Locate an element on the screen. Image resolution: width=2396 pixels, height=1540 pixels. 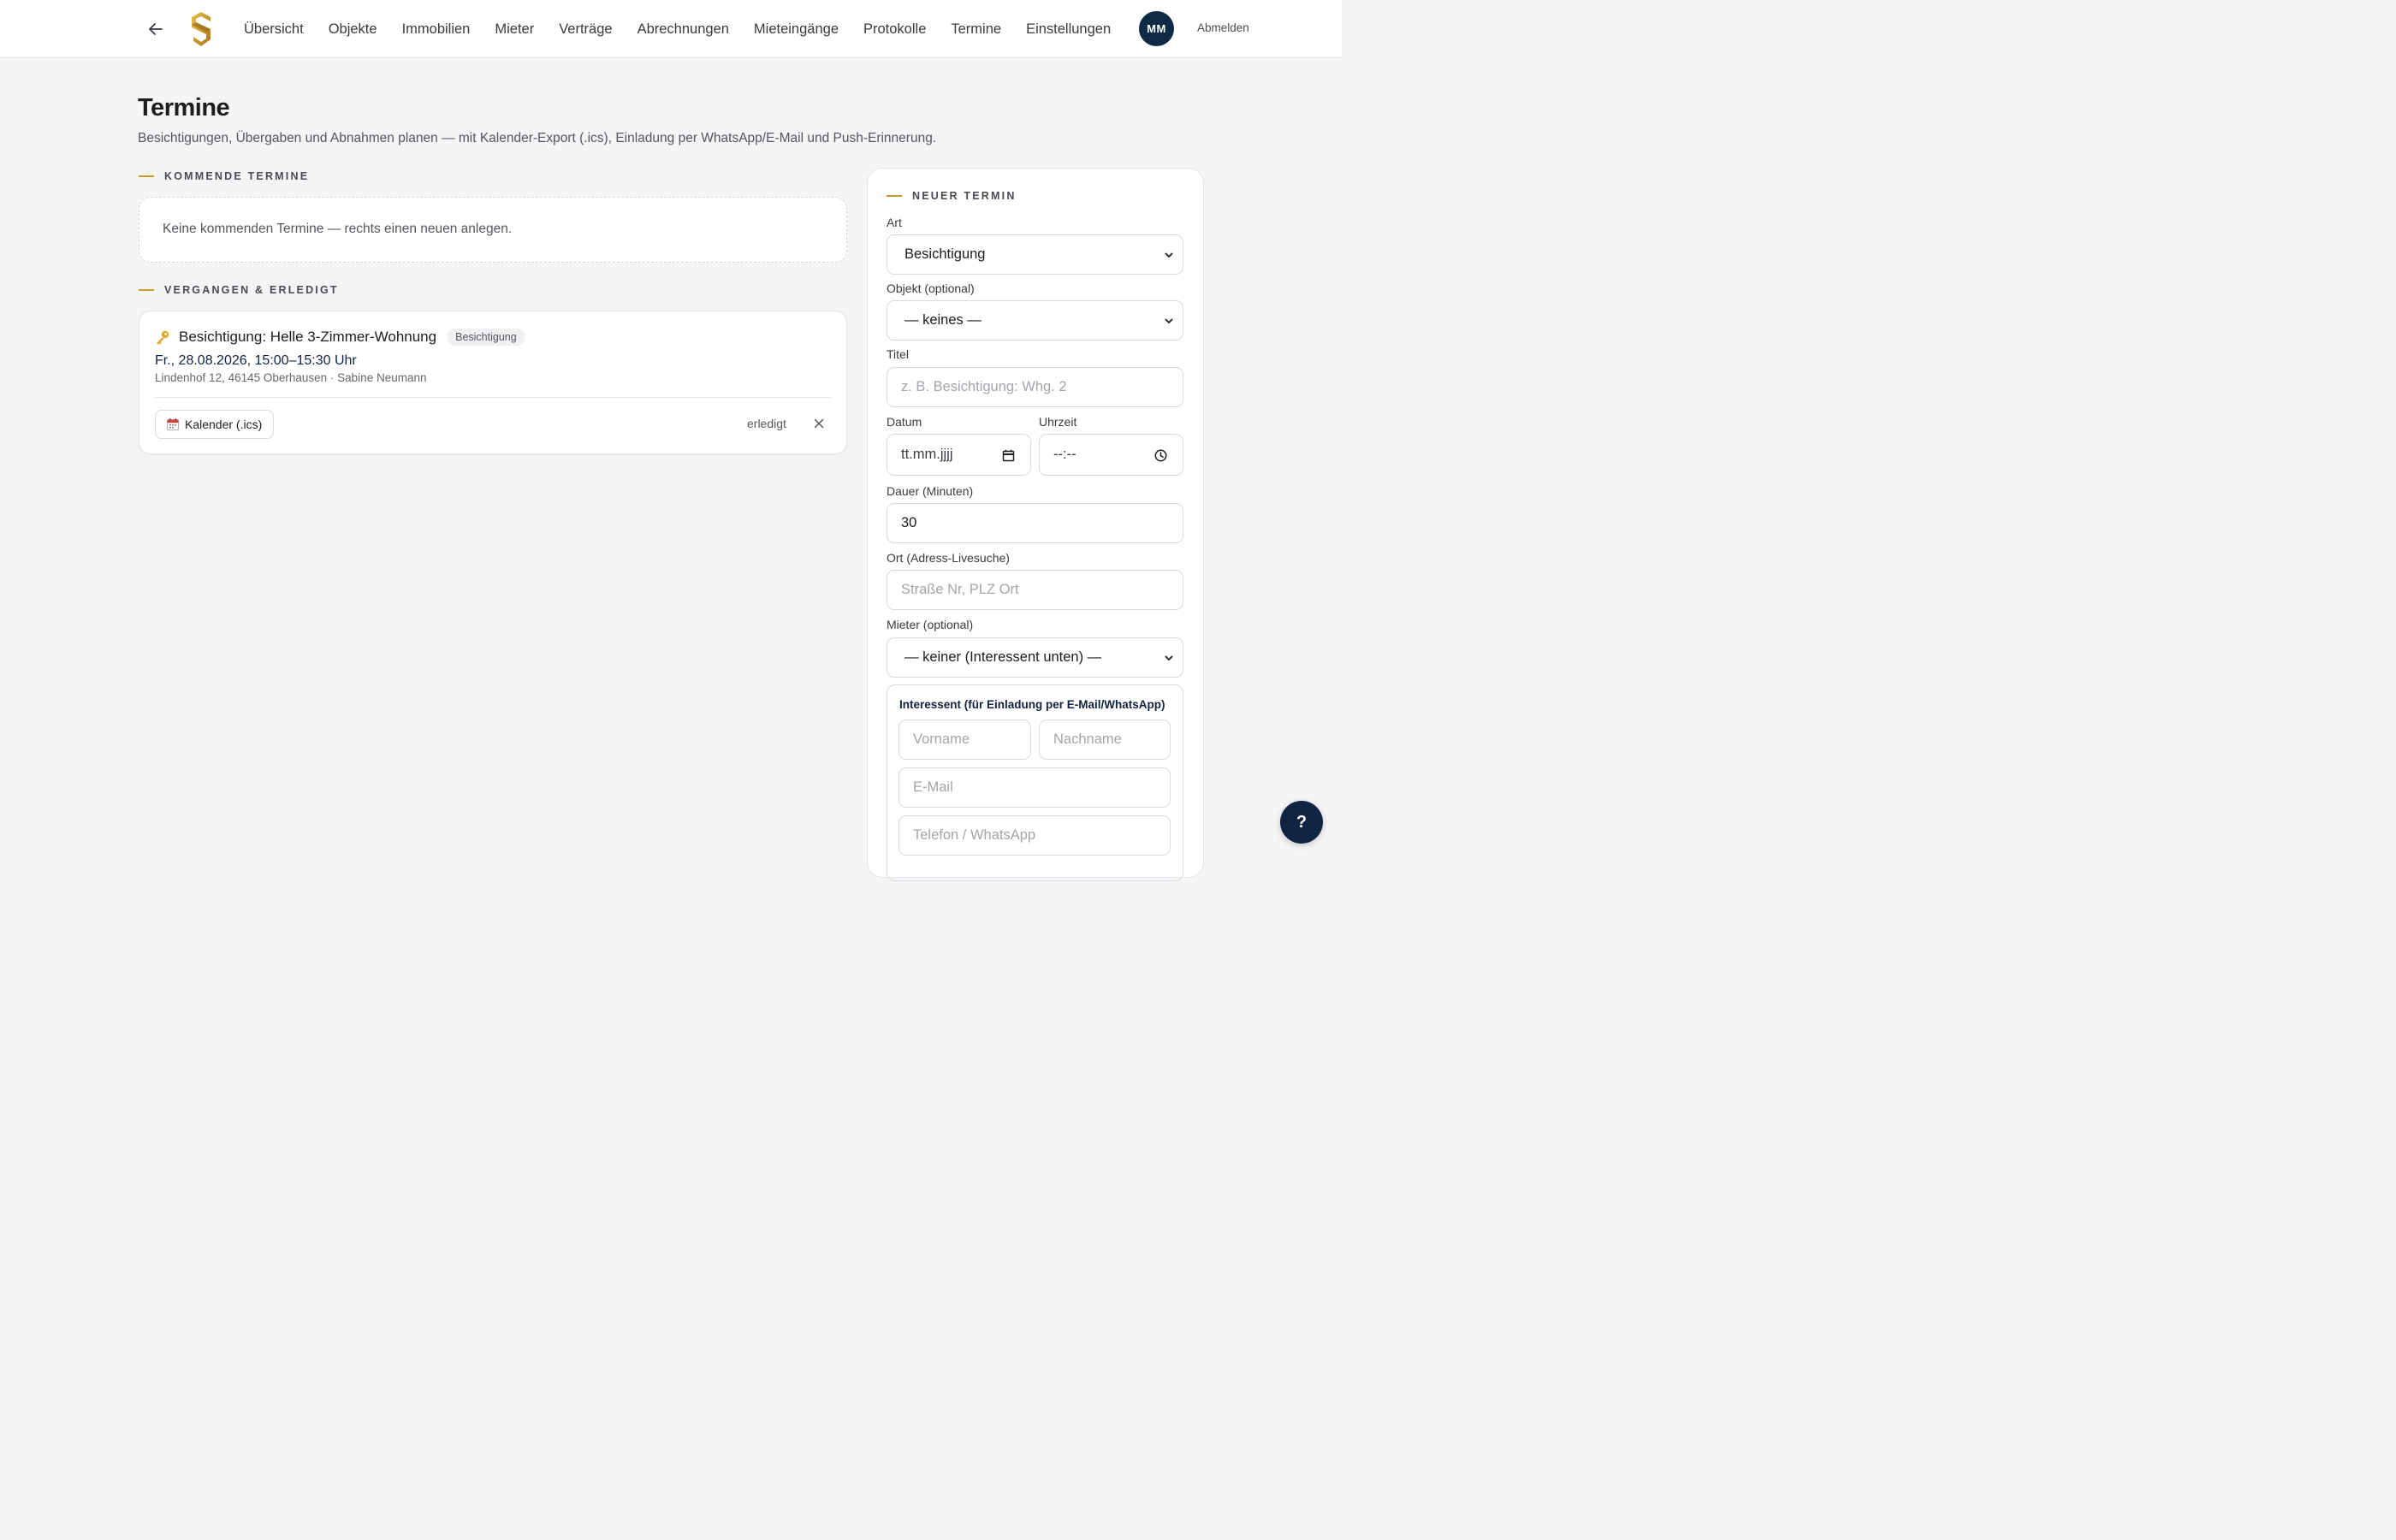
key-icon is located at coordinates (163, 337).